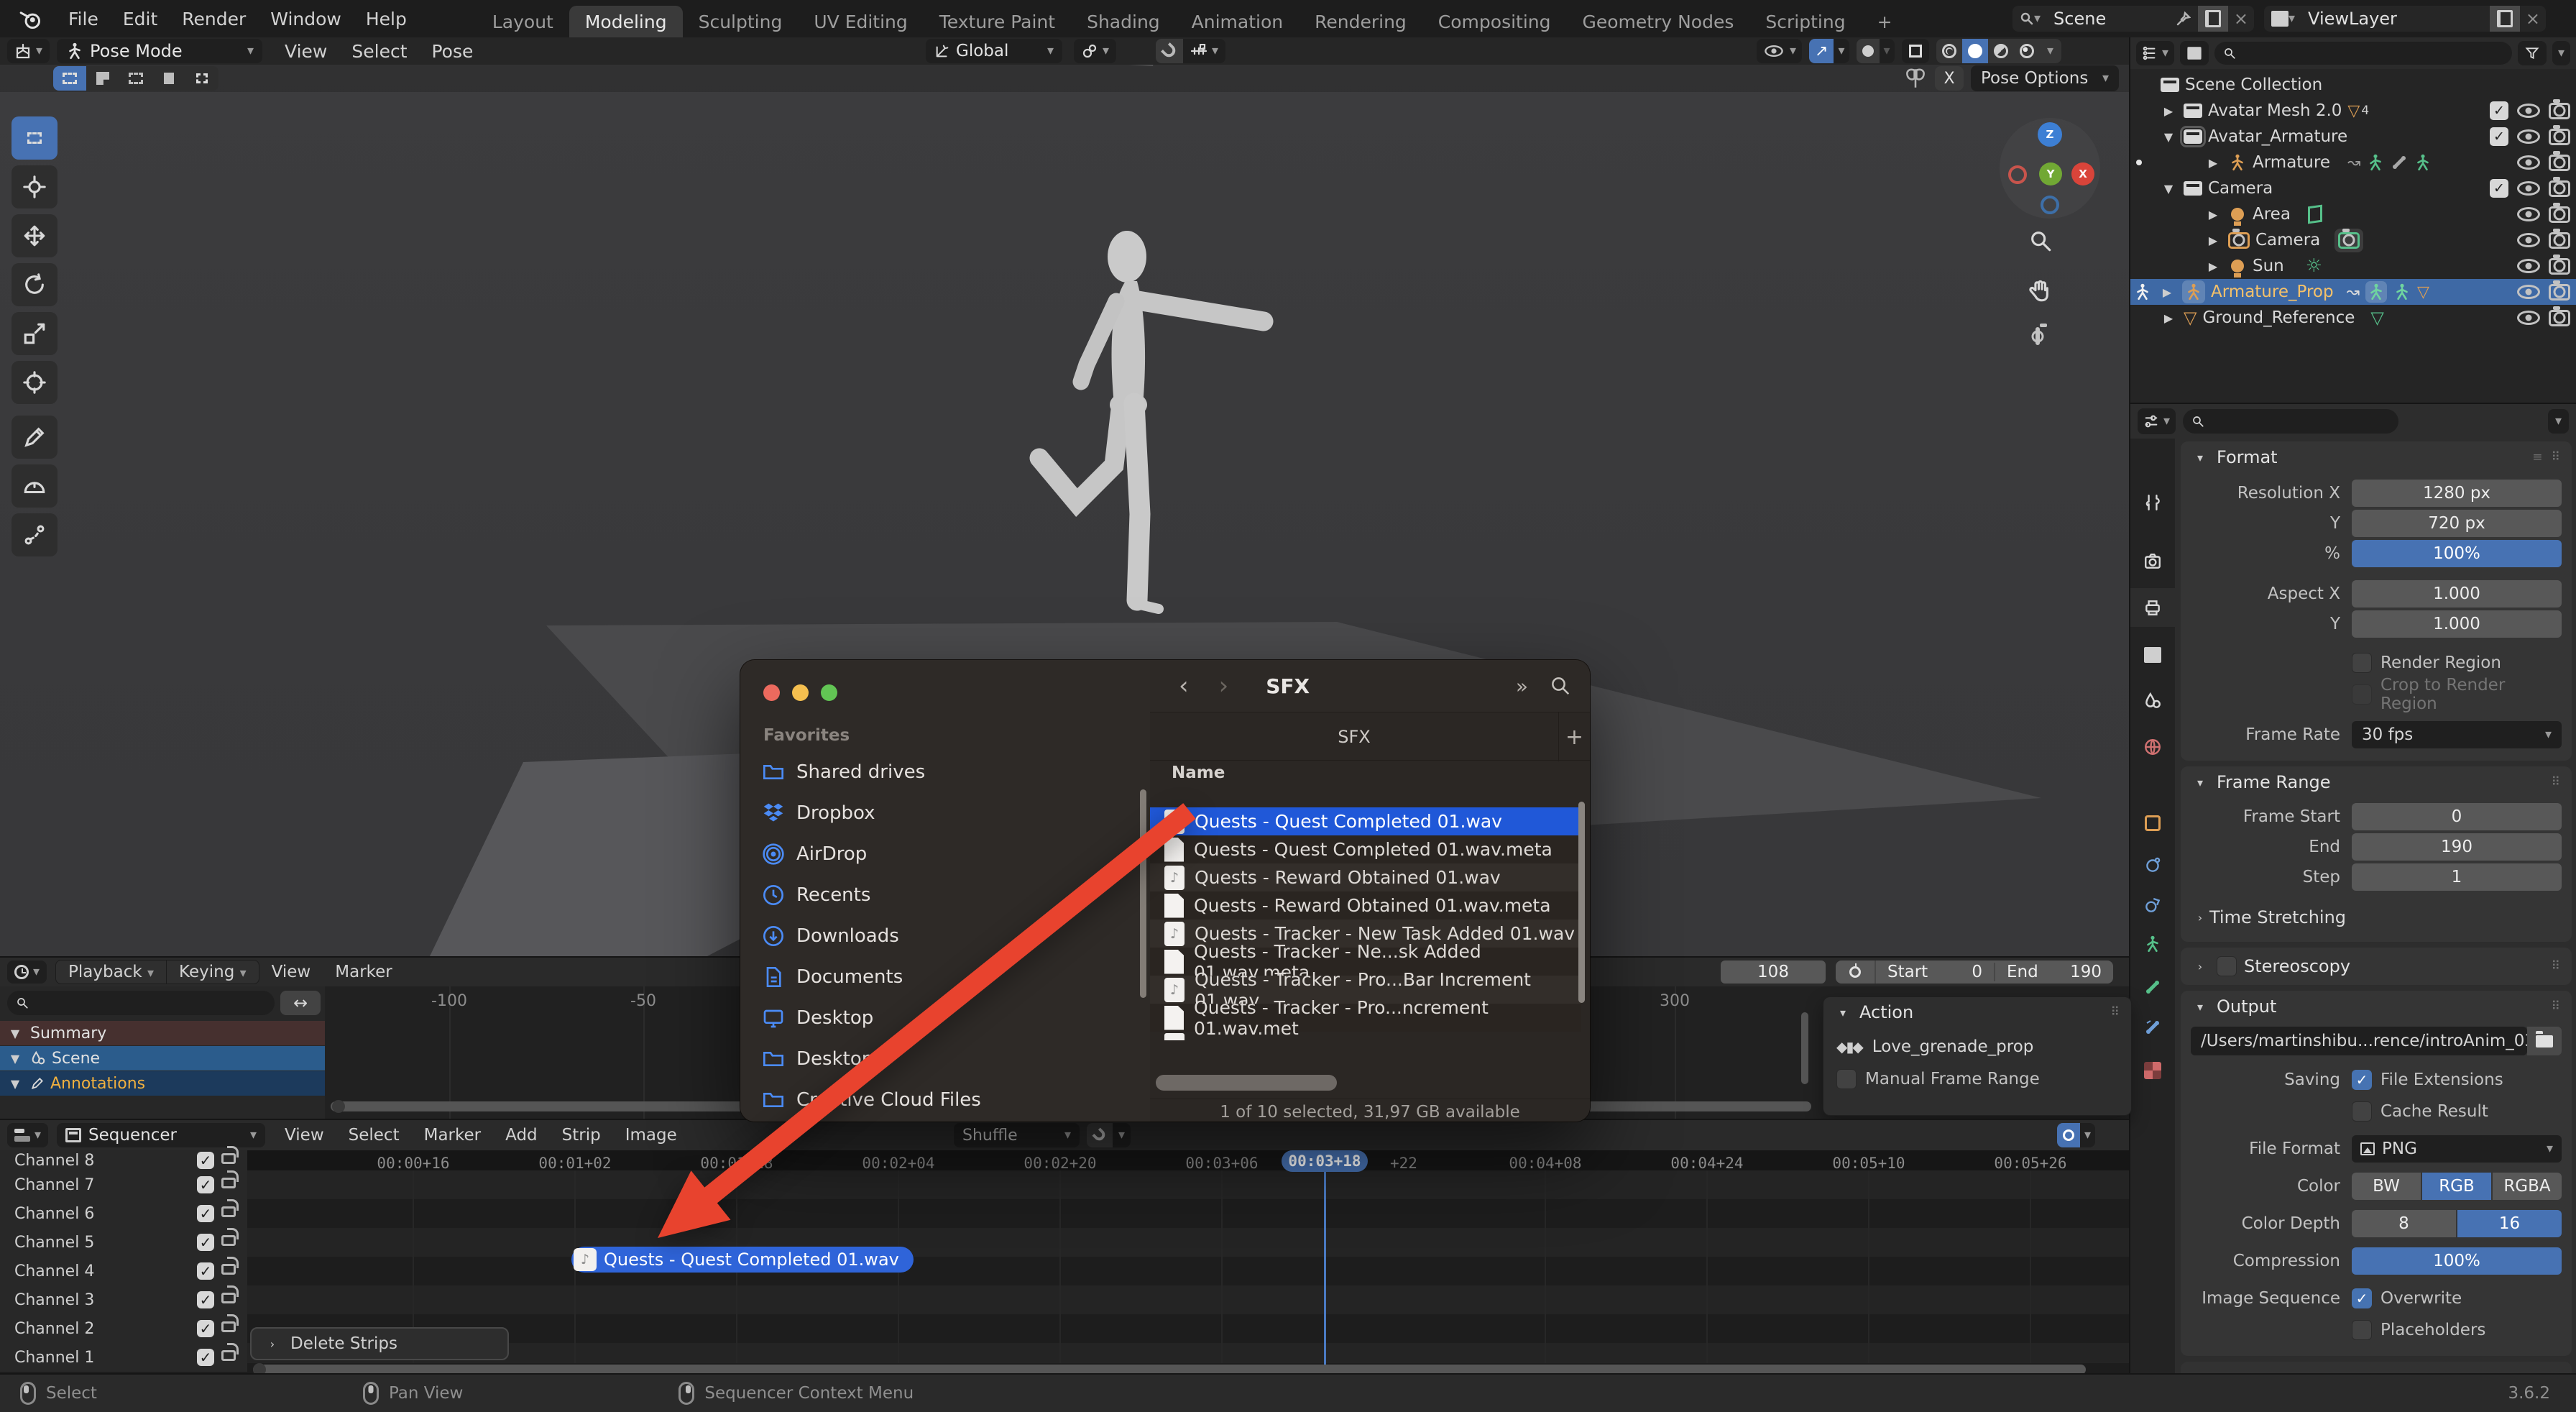  Describe the element at coordinates (818, 813) in the screenshot. I see `sidebar-item-dropbox: Dropbox` at that location.